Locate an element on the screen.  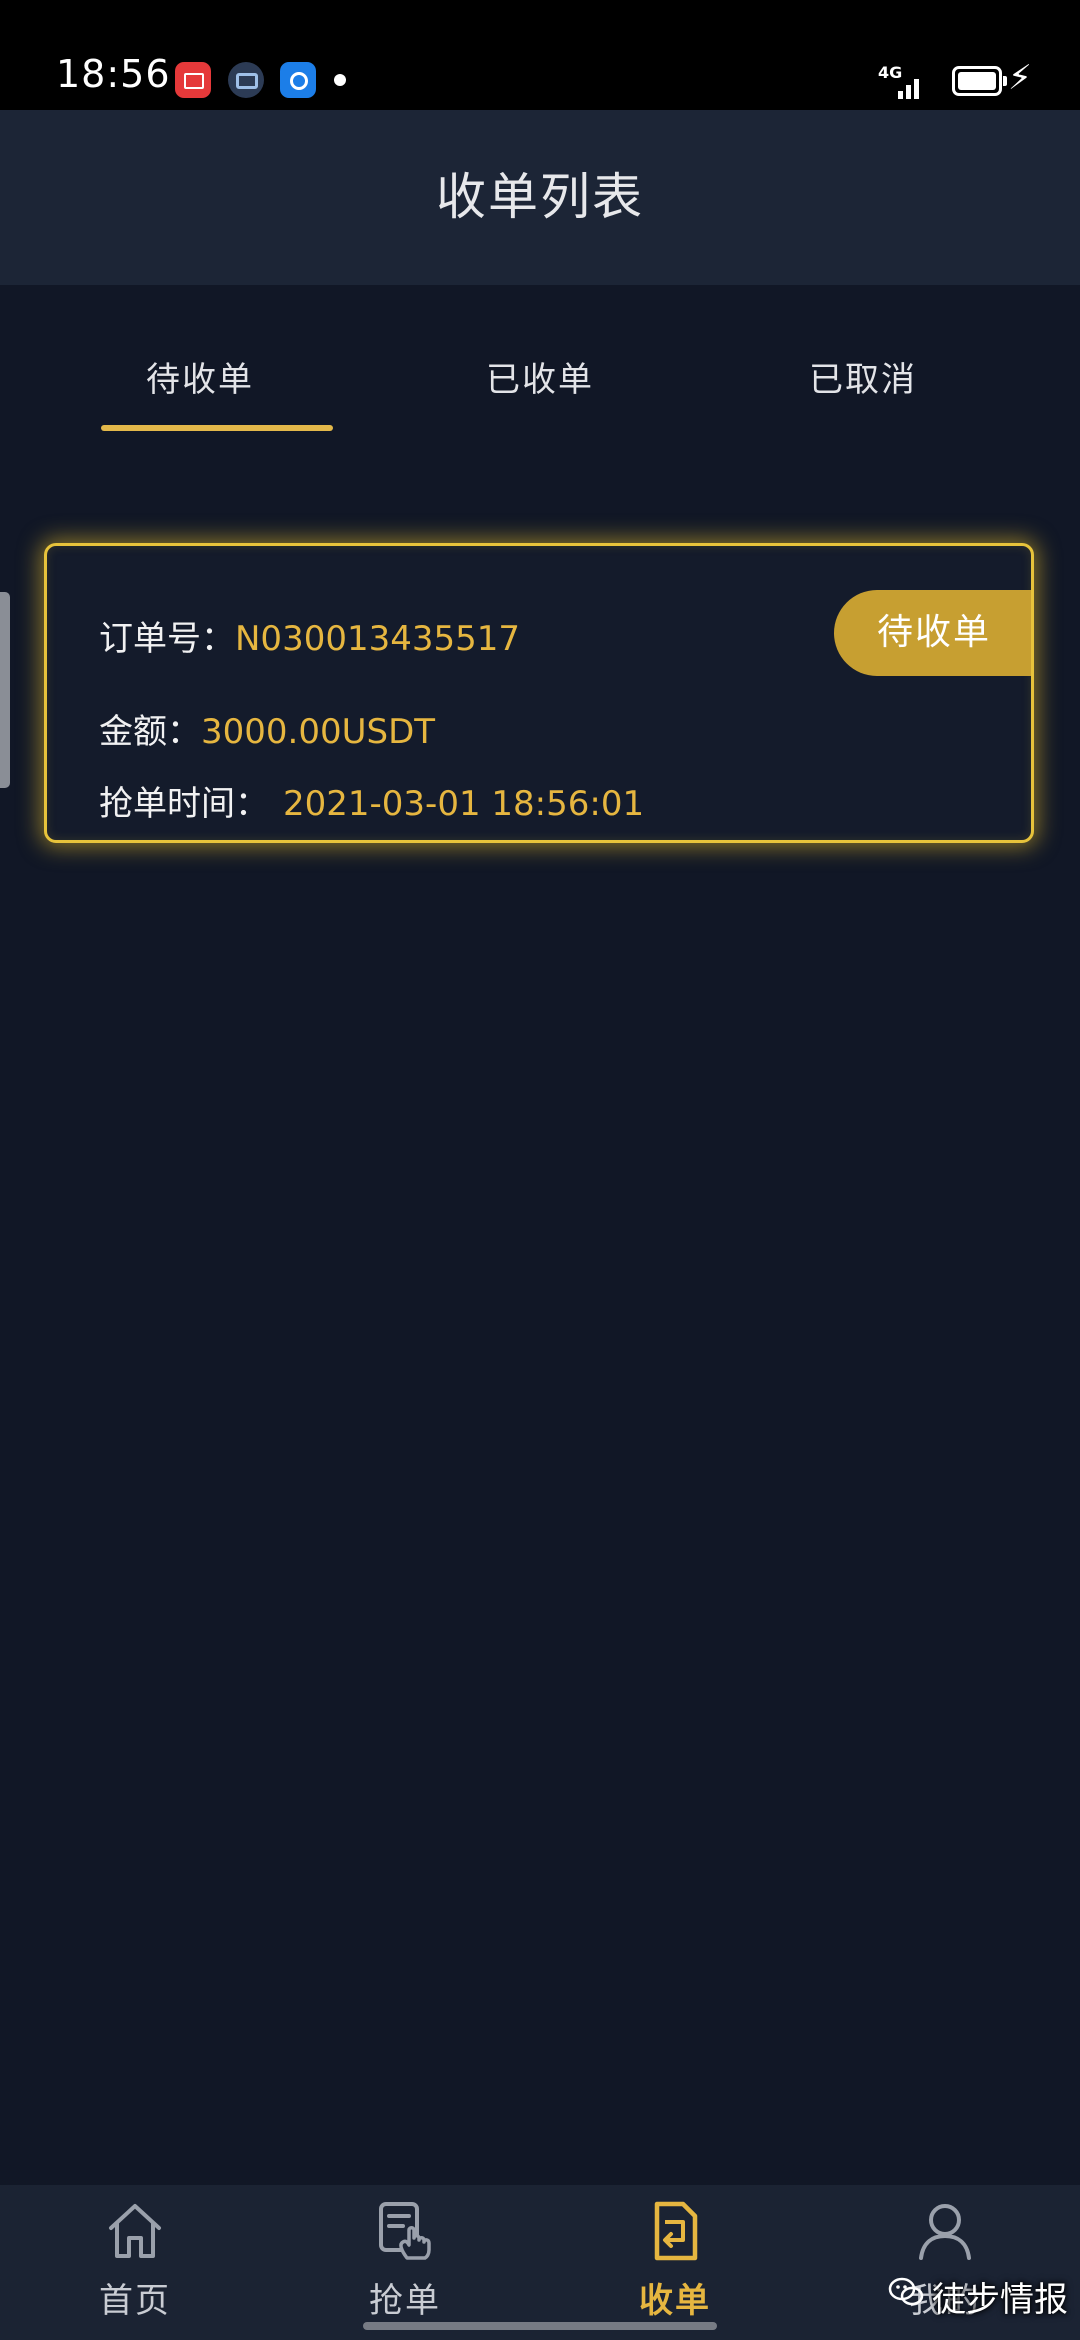
receive-order-icon is located at coordinates (676, 2231).